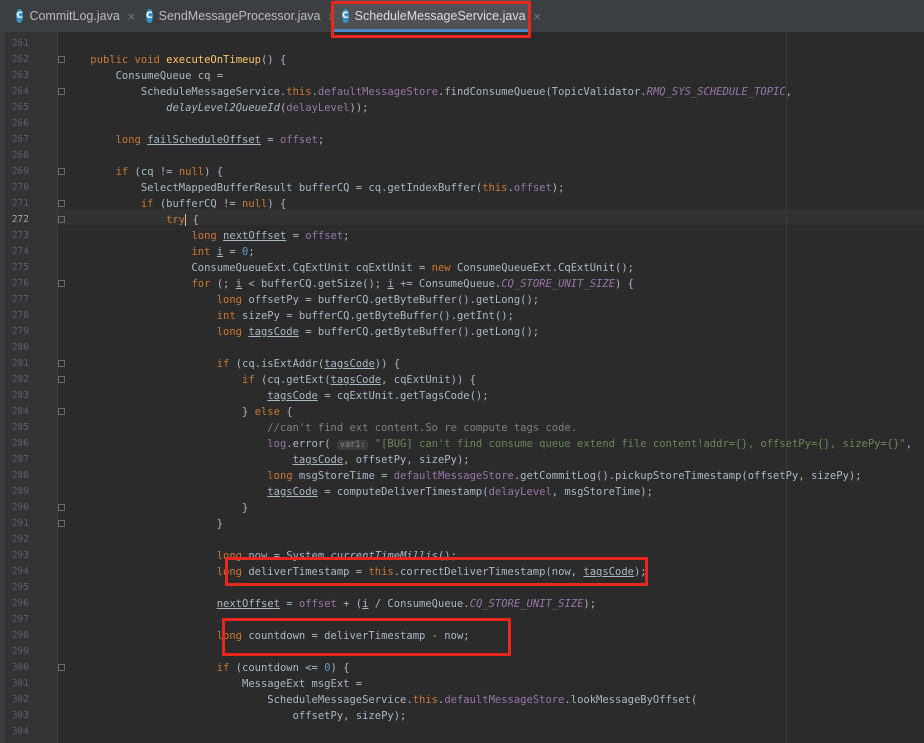 The image size is (924, 743). I want to click on code-line: if (cq.getExt(tagsCode, cqExtUnit)) {, so click(270, 380).